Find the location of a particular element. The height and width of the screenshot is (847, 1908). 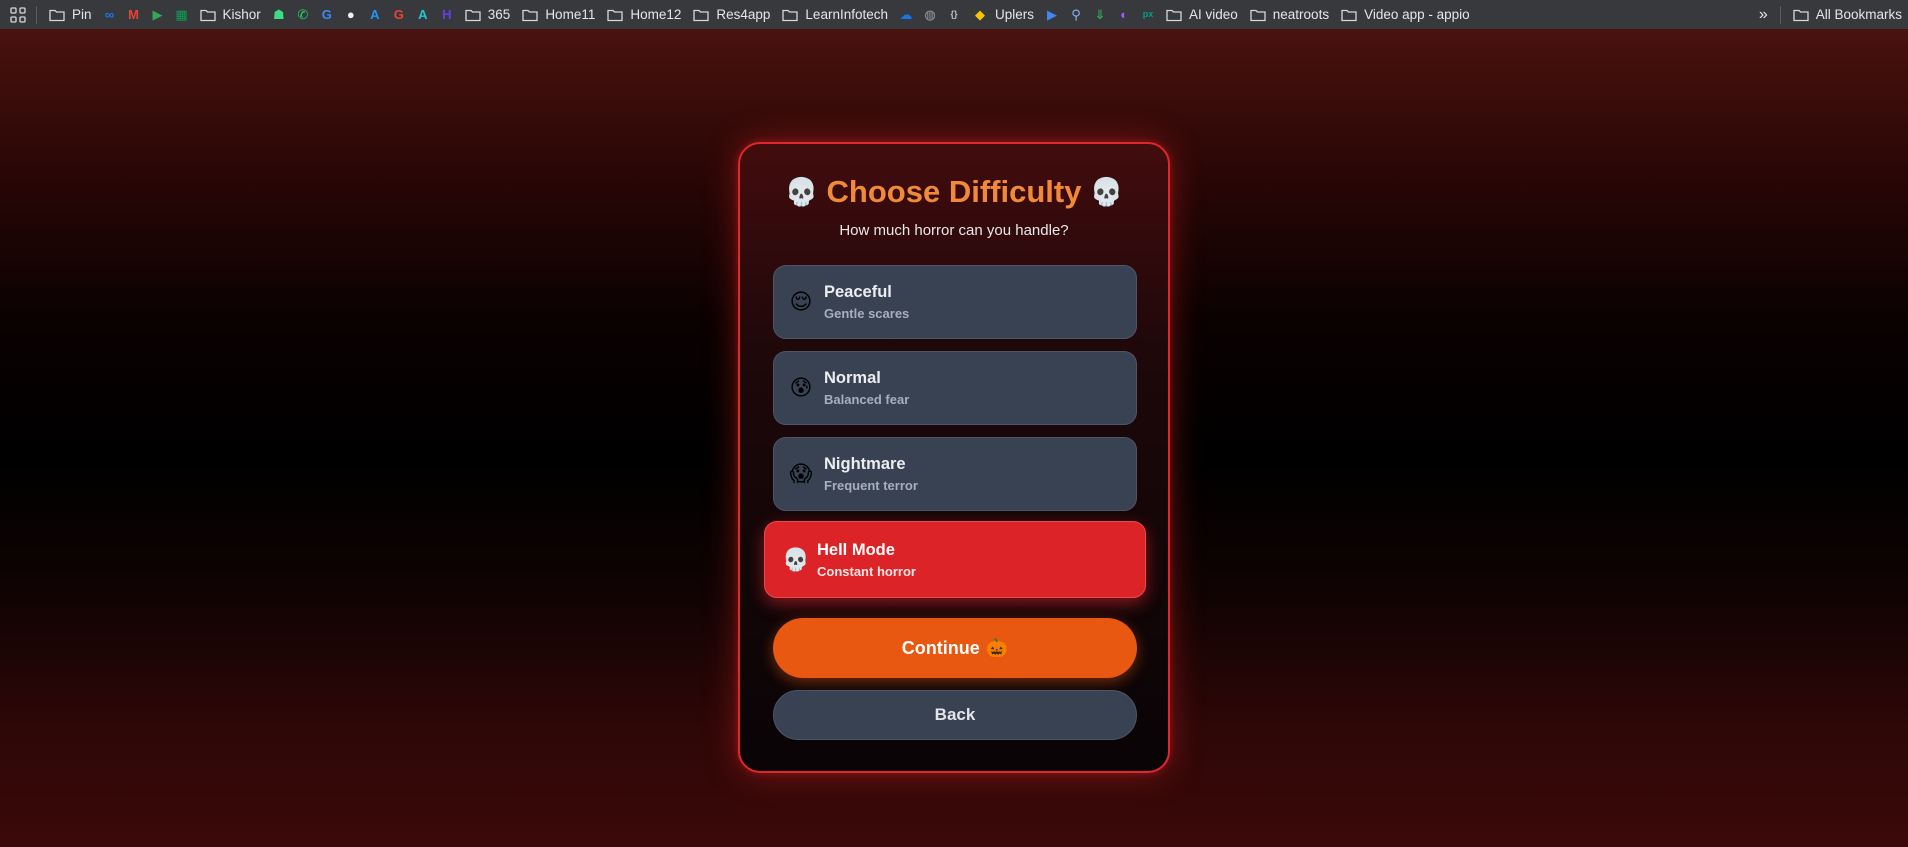

bookmark-link: M is located at coordinates (134, 15).